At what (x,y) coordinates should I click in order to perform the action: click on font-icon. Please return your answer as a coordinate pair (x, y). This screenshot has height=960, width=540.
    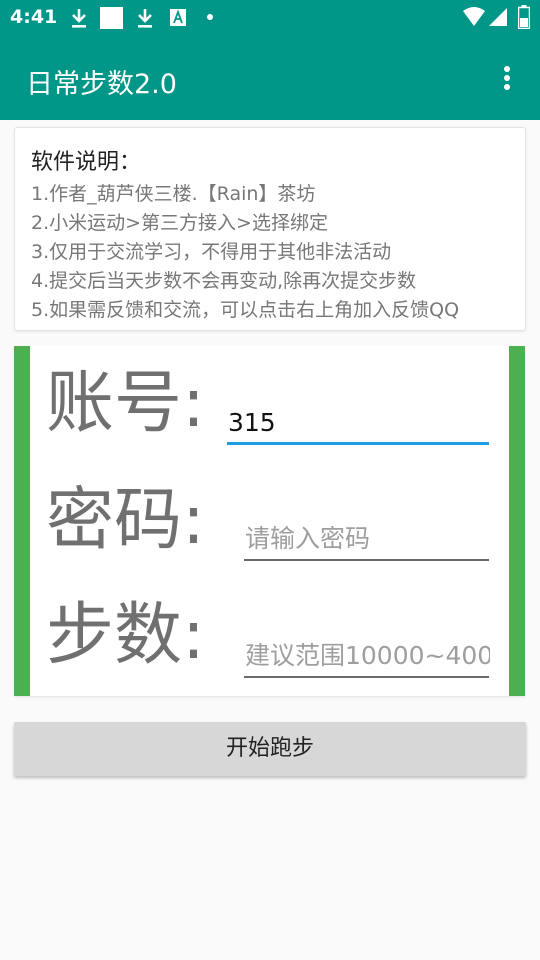
    Looking at the image, I should click on (178, 17).